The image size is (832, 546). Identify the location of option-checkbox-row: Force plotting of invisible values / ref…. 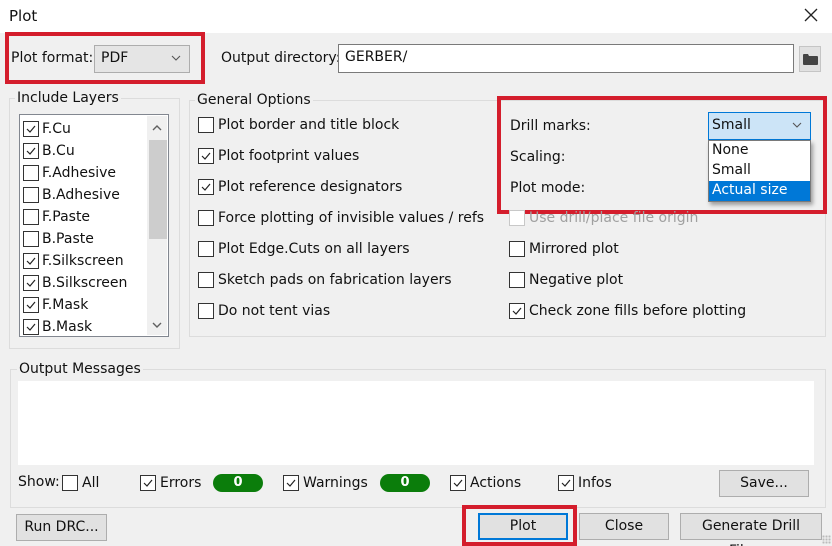
(341, 218).